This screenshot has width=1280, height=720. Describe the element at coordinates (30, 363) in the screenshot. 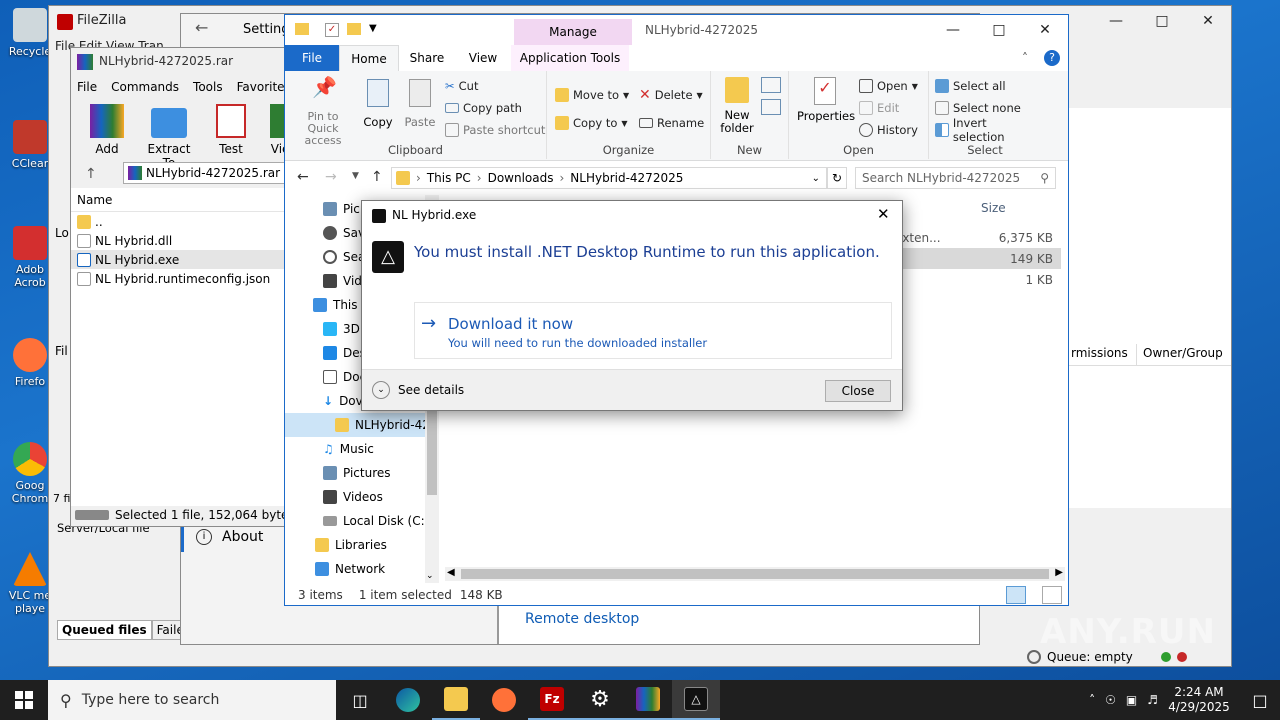

I see `desktop-icon-firefox: Firefo` at that location.